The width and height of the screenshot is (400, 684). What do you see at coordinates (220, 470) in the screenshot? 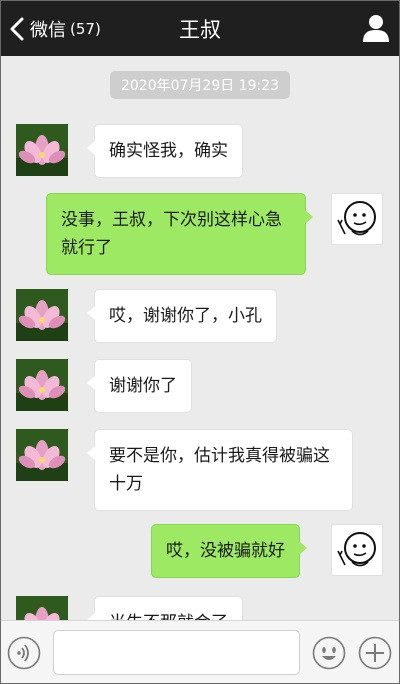
I see `message-received: 要不是你，估计我真得被骗这十万` at bounding box center [220, 470].